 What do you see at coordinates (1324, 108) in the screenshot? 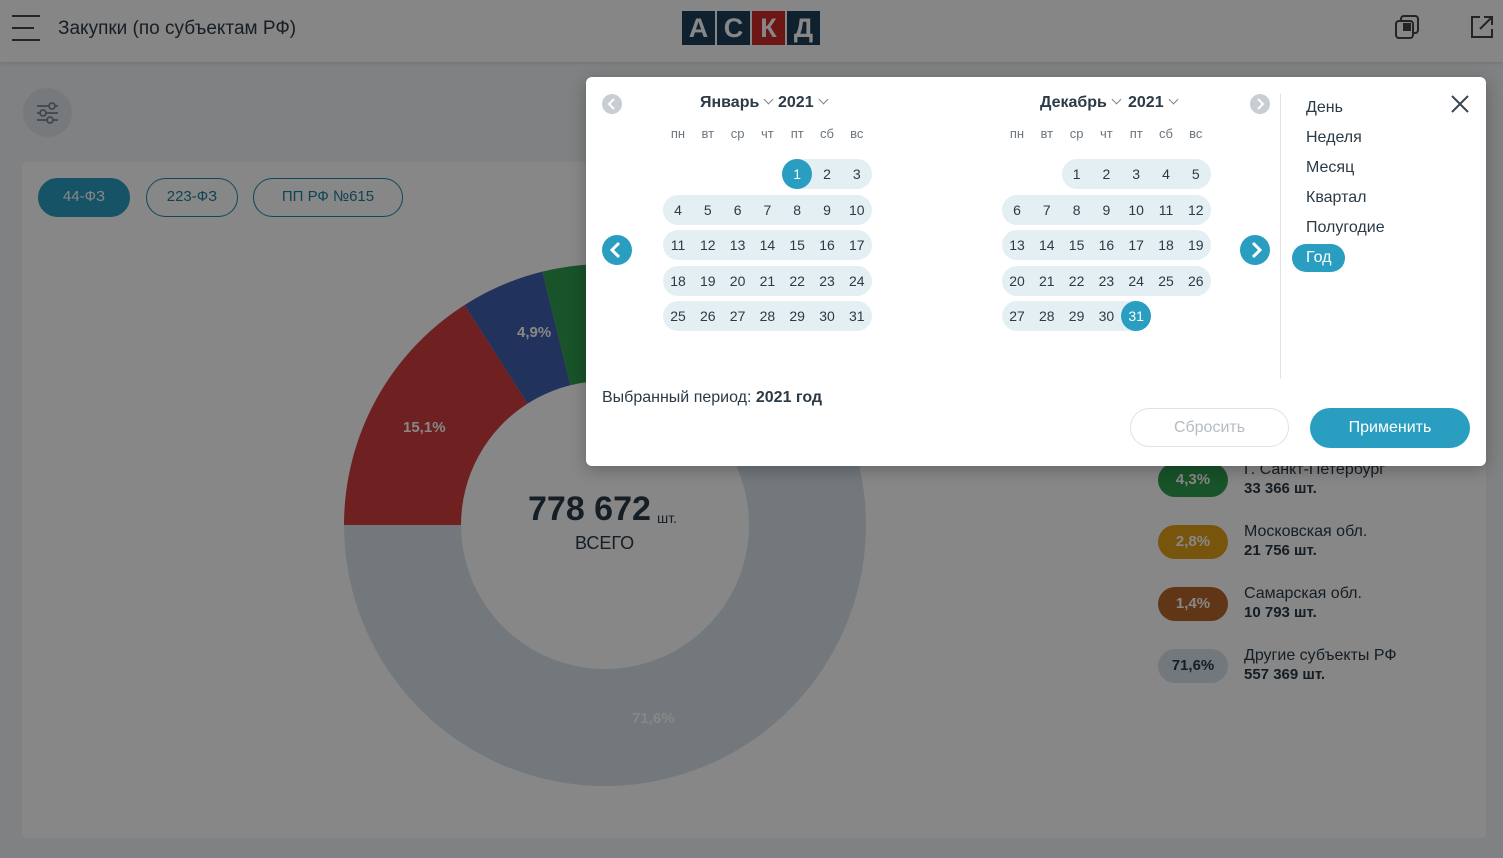
I see `period-day: День` at bounding box center [1324, 108].